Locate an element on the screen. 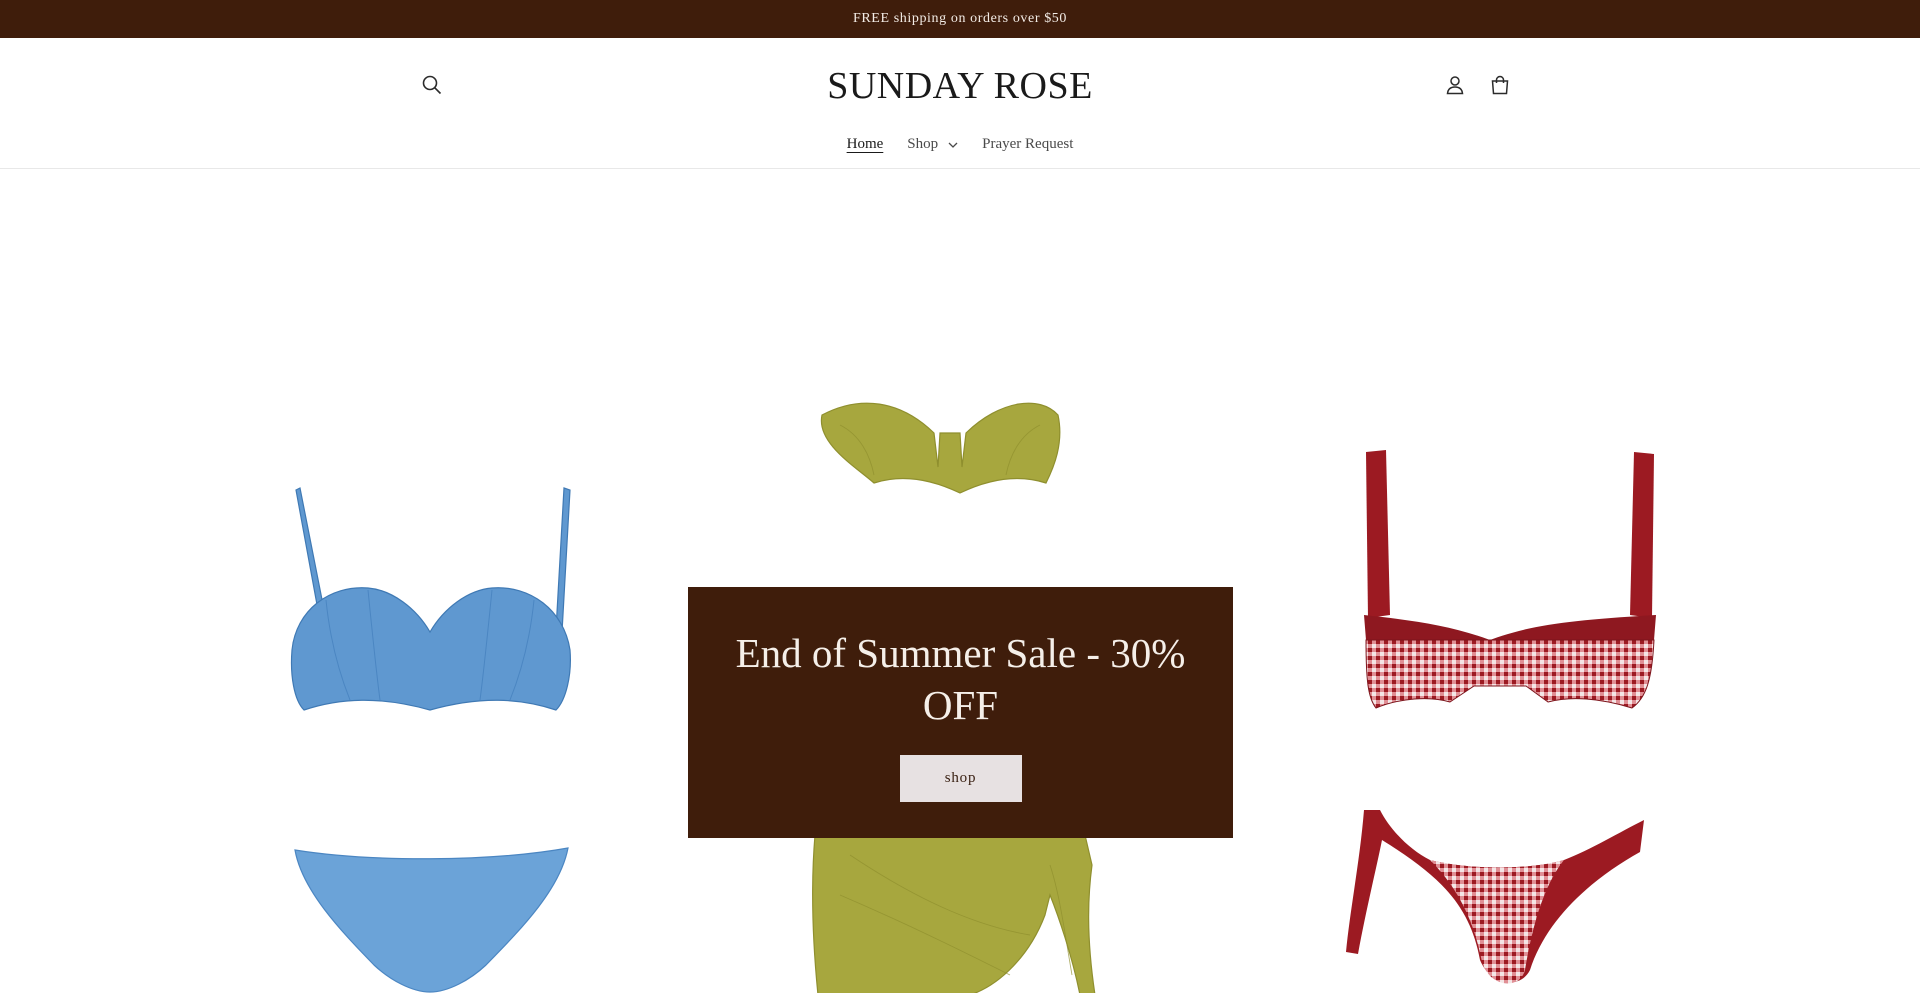 Image resolution: width=1920 pixels, height=993 pixels. chevron-down-icon is located at coordinates (953, 145).